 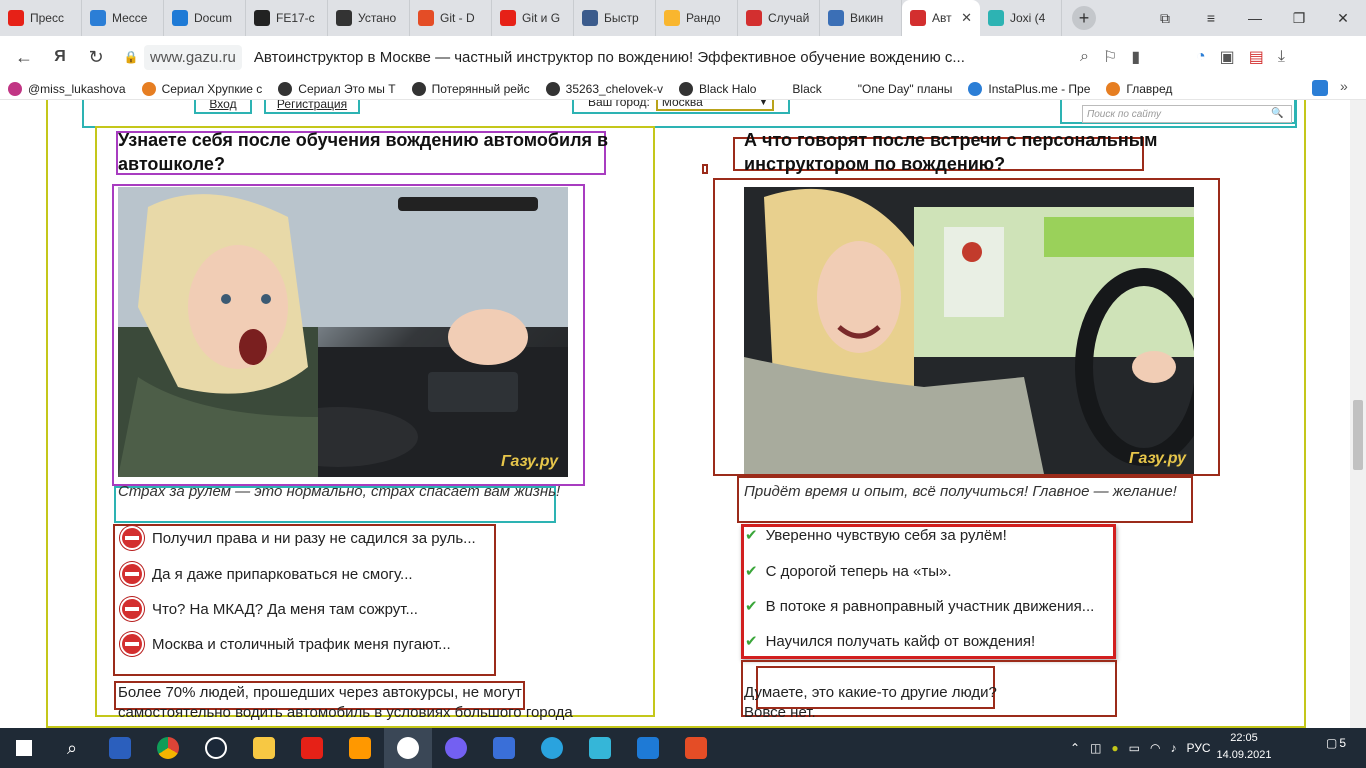 What do you see at coordinates (966, 18) in the screenshot?
I see `close-tab-icon: ✕` at bounding box center [966, 18].